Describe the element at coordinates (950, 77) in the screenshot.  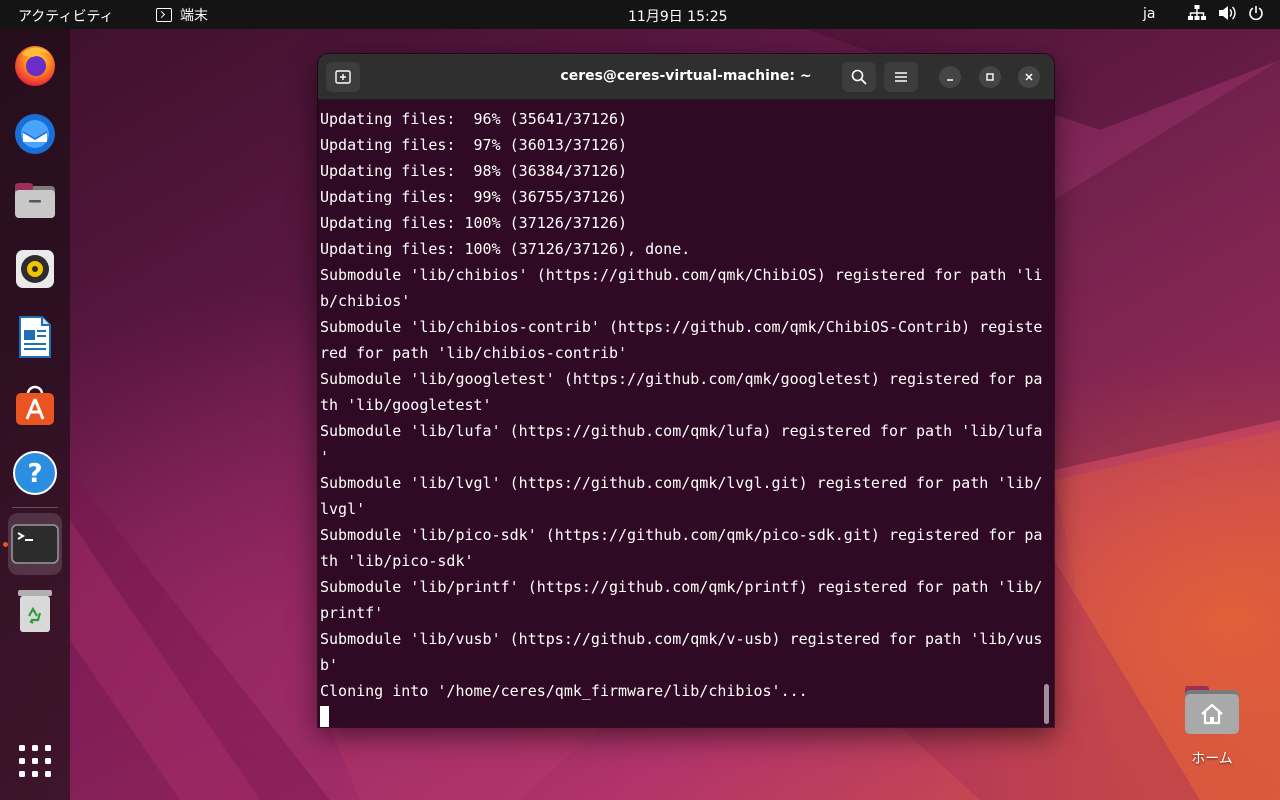
I see `minimize-button` at that location.